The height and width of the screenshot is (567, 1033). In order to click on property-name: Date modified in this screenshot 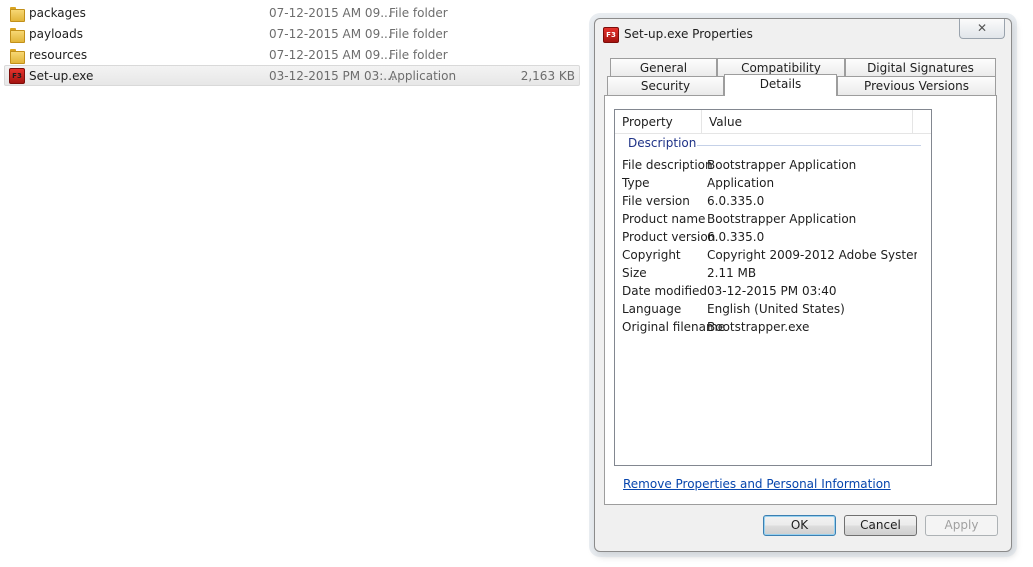, I will do `click(665, 291)`.